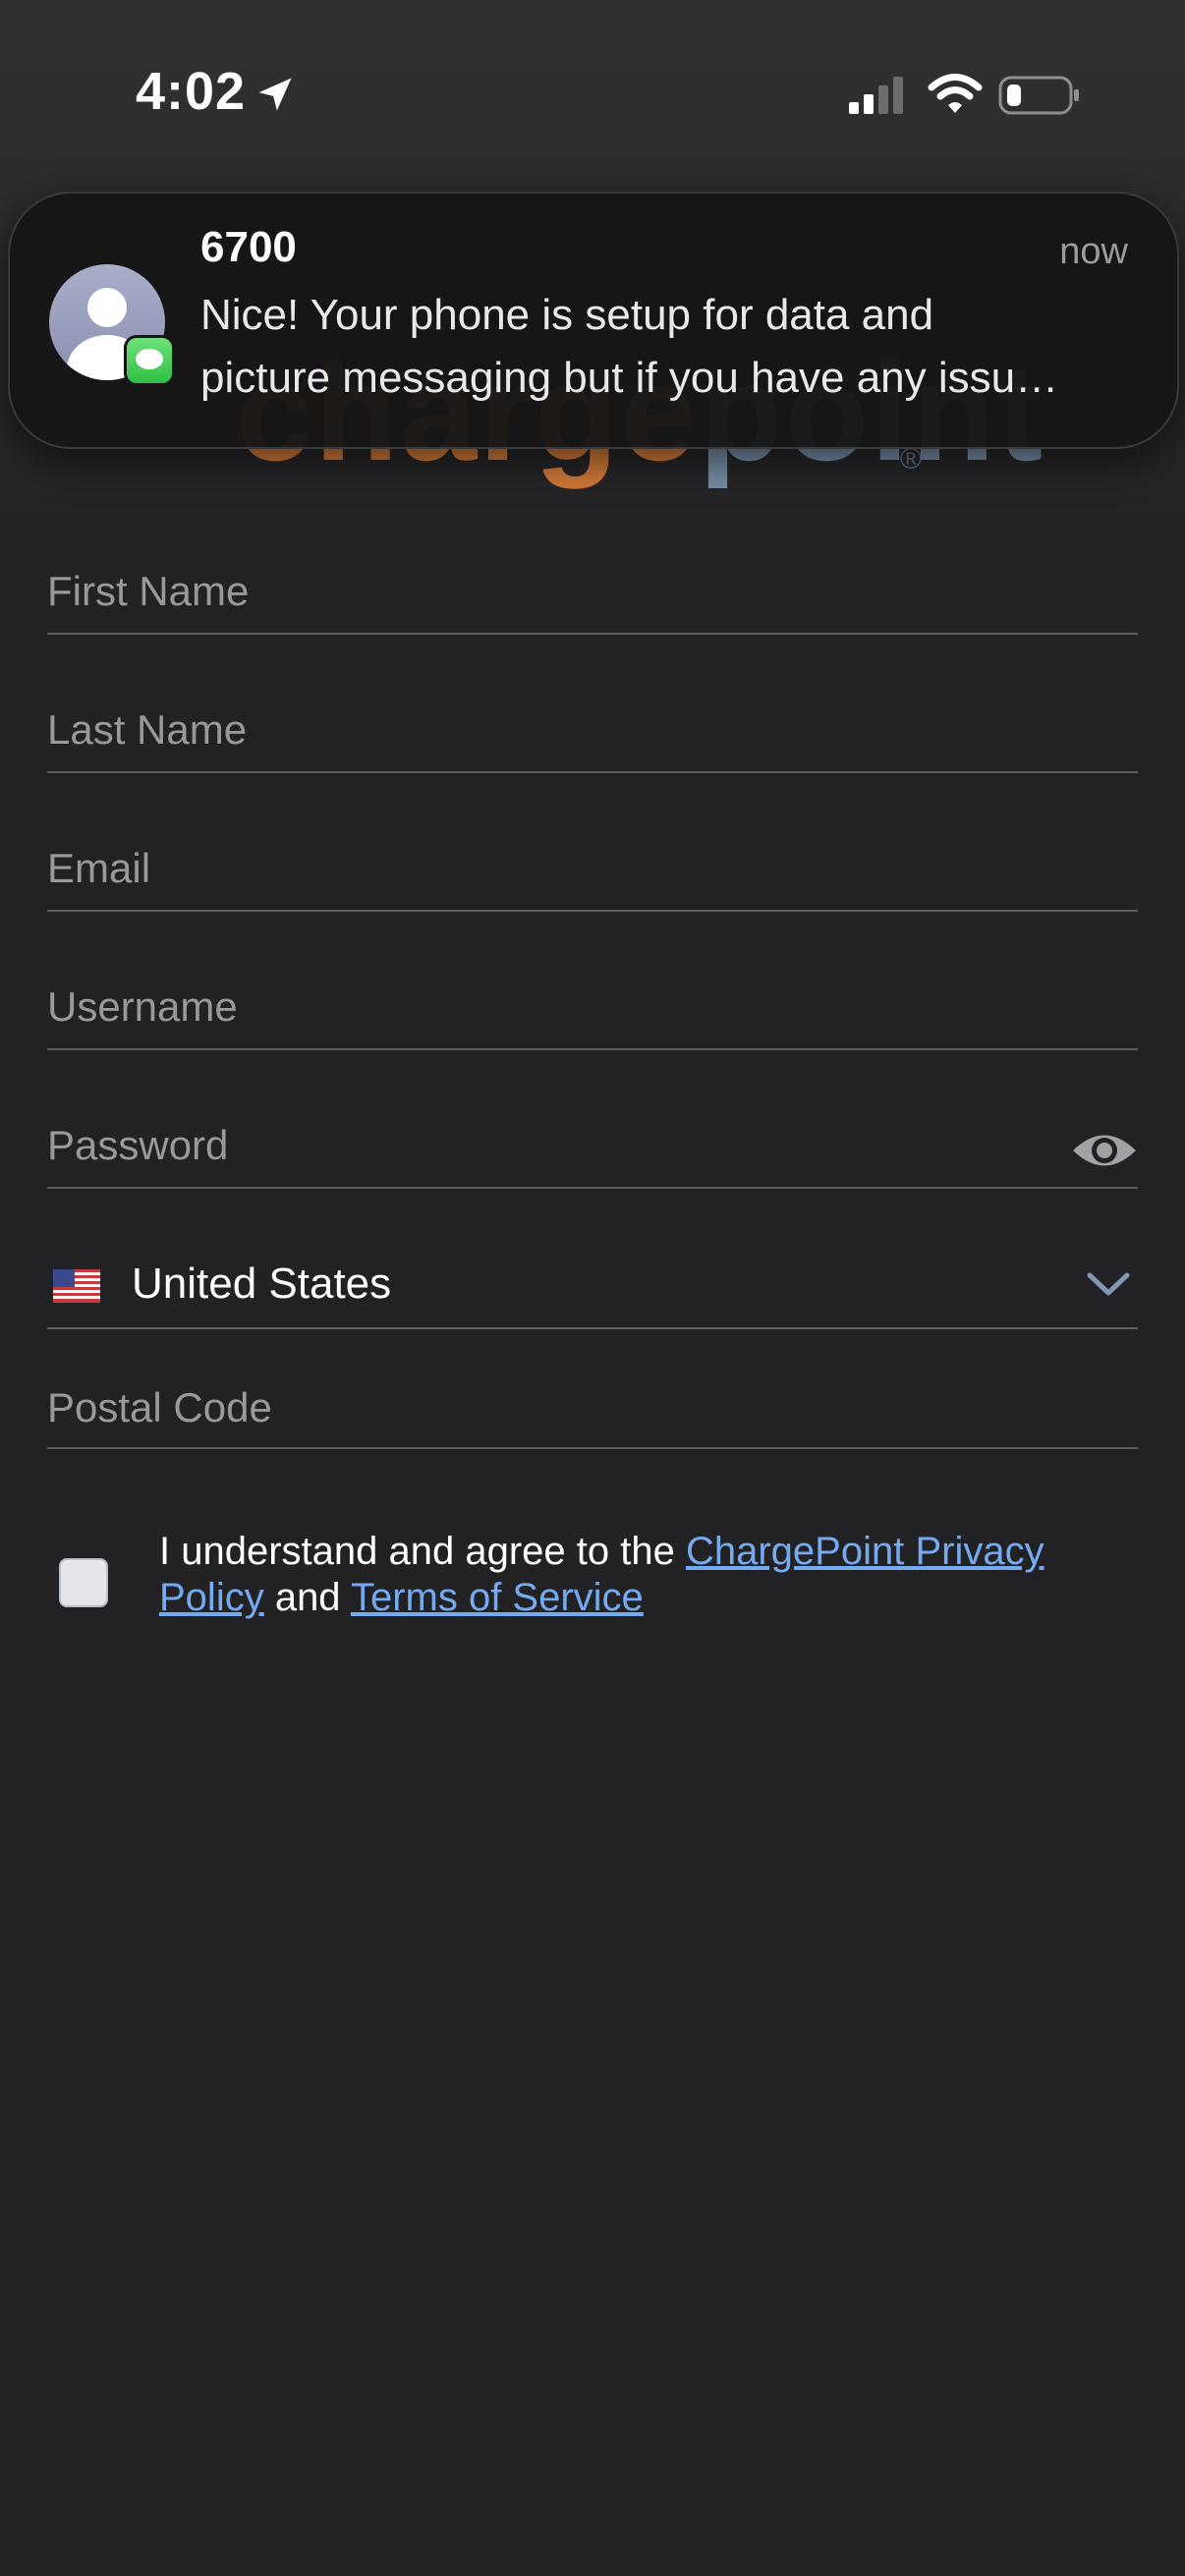  I want to click on username-input, so click(538, 1007).